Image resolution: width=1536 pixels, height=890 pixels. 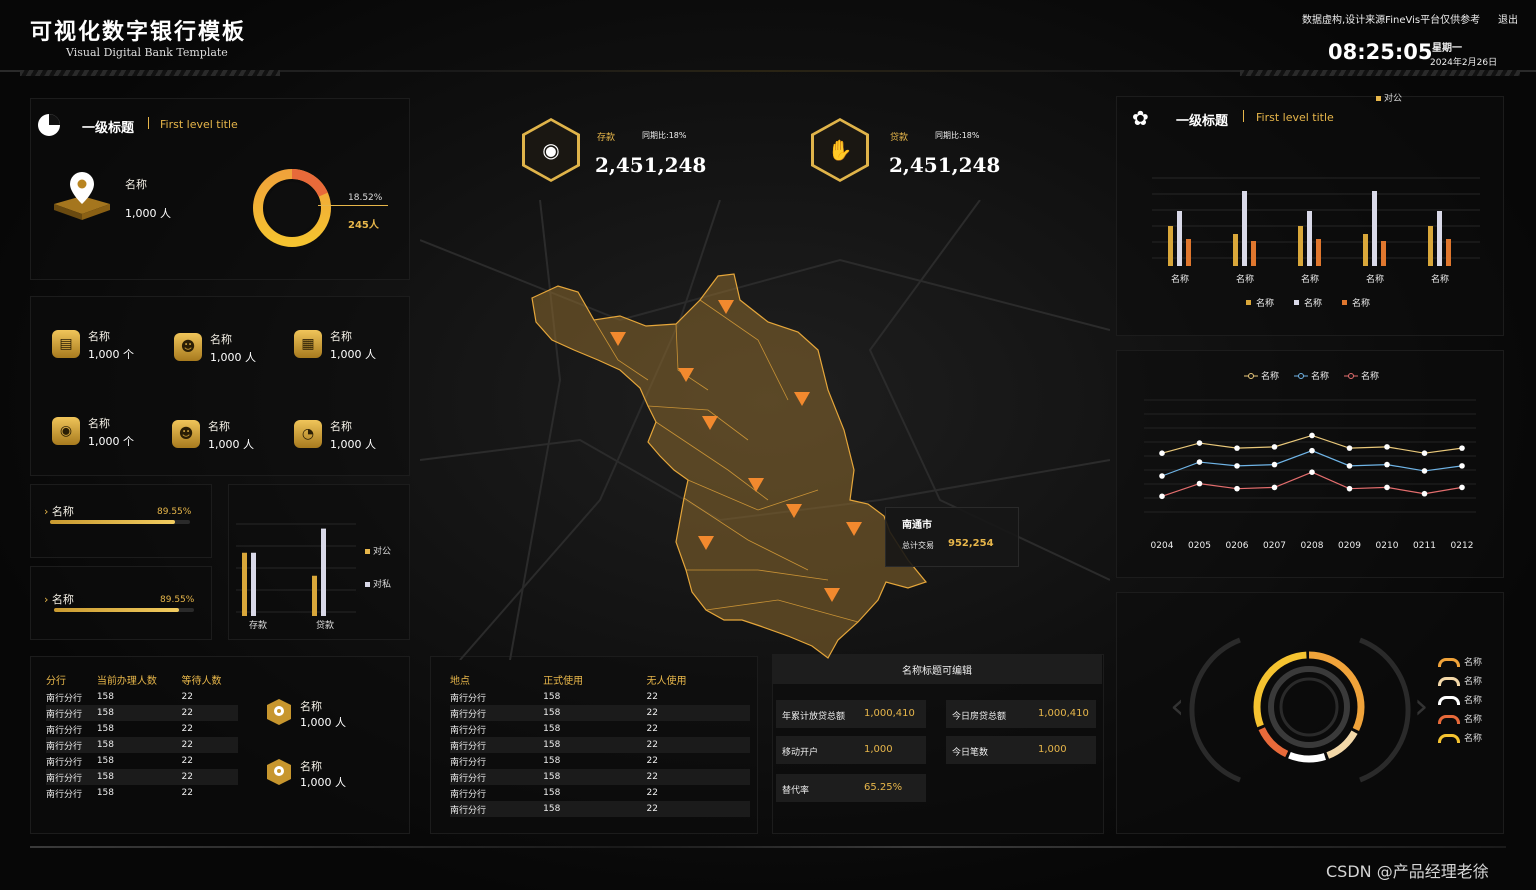 What do you see at coordinates (1380, 52) in the screenshot?
I see `clock: 08:25:05` at bounding box center [1380, 52].